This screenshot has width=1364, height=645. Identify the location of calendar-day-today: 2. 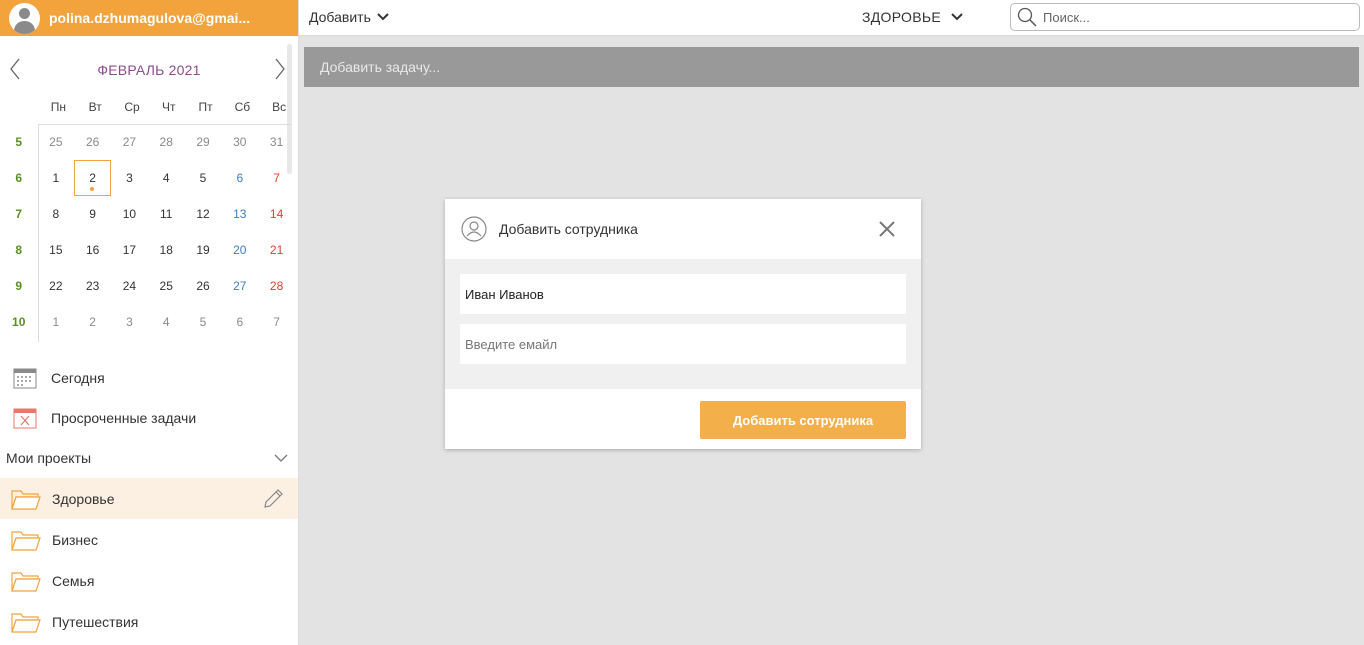
(93, 178).